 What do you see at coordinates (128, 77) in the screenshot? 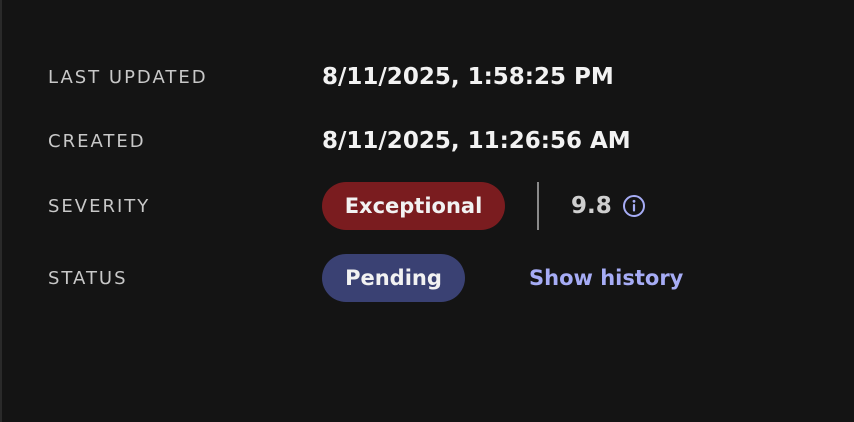
I see `last-updated-label: LAST UPDATED` at bounding box center [128, 77].